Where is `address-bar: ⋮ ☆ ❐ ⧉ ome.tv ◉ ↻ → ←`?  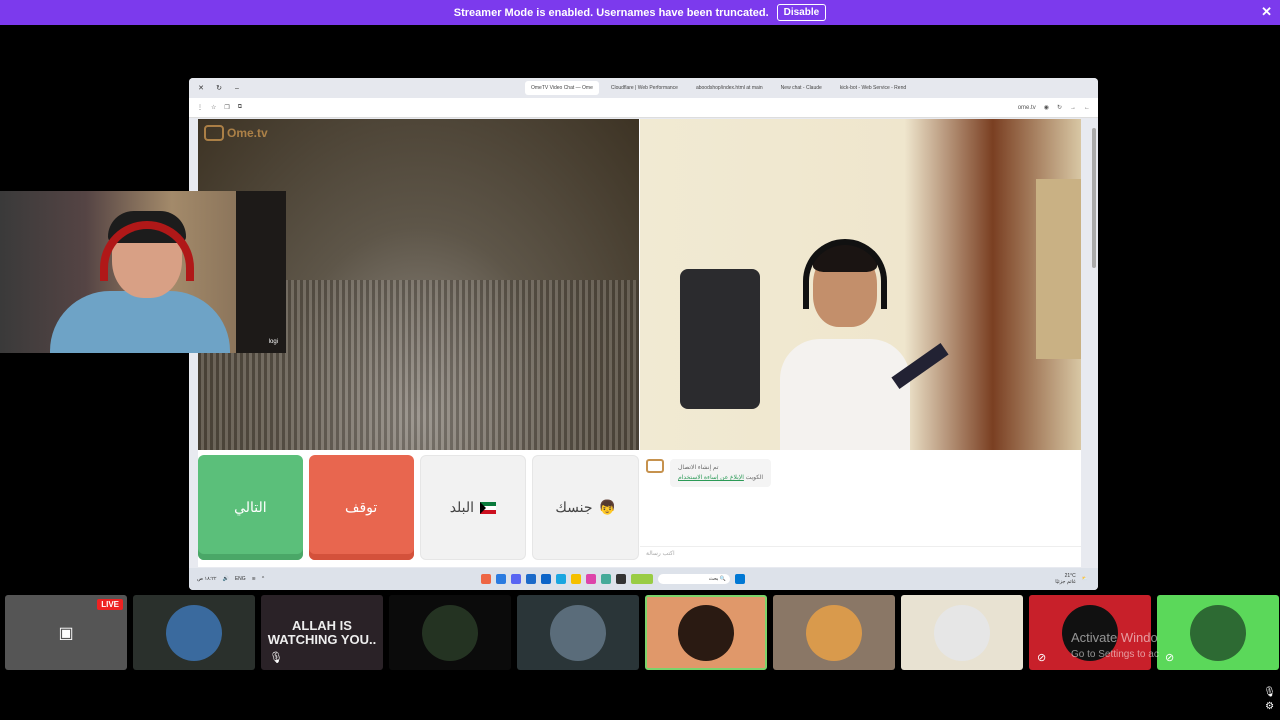 address-bar: ⋮ ☆ ❐ ⧉ ome.tv ◉ ↻ → ← is located at coordinates (643, 108).